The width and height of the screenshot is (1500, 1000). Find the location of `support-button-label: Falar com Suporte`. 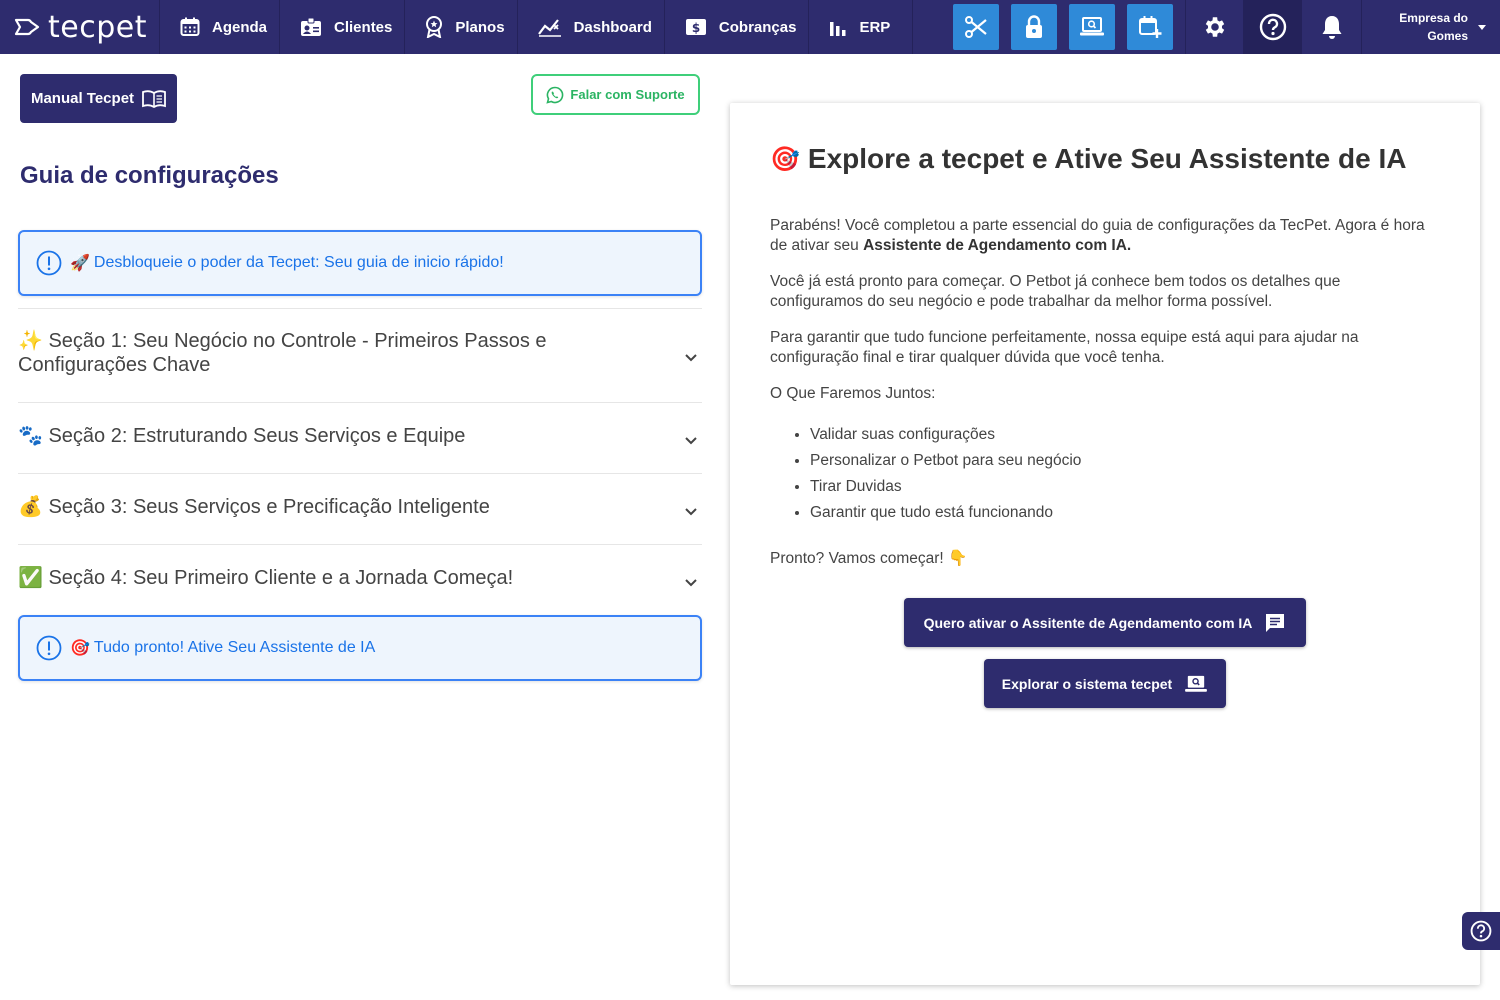

support-button-label: Falar com Suporte is located at coordinates (627, 94).